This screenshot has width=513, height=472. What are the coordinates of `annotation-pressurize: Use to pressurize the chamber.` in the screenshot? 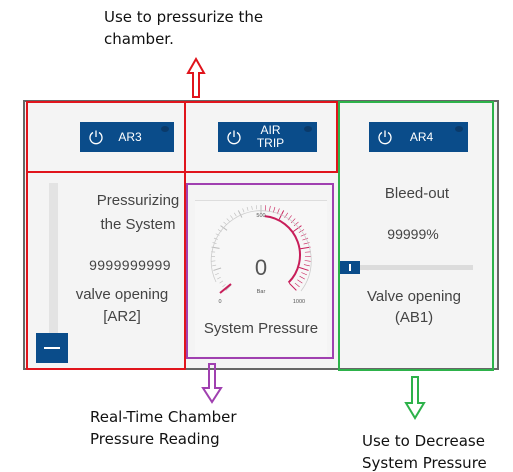 It's located at (184, 28).